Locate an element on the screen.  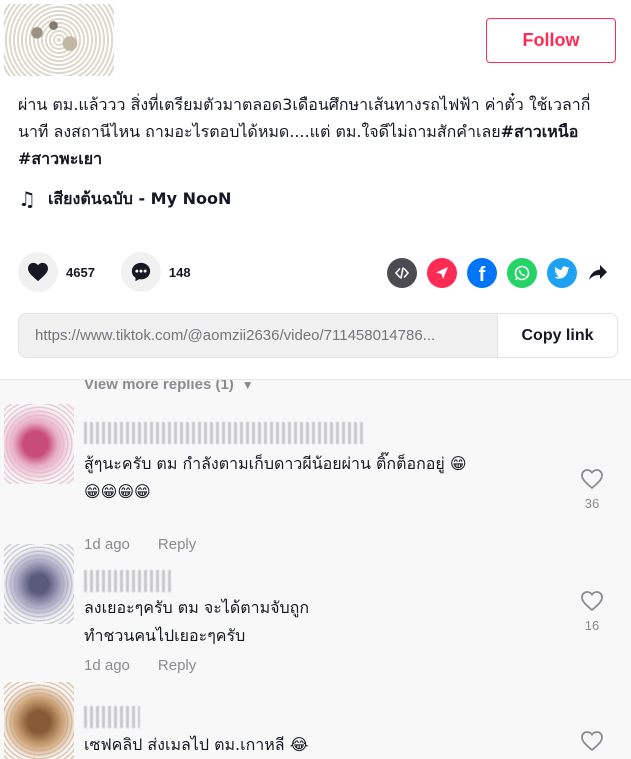
comment-line: เซฟคลิป ส่งเมลไป ตม.เกาหลี 😂 is located at coordinates (196, 744).